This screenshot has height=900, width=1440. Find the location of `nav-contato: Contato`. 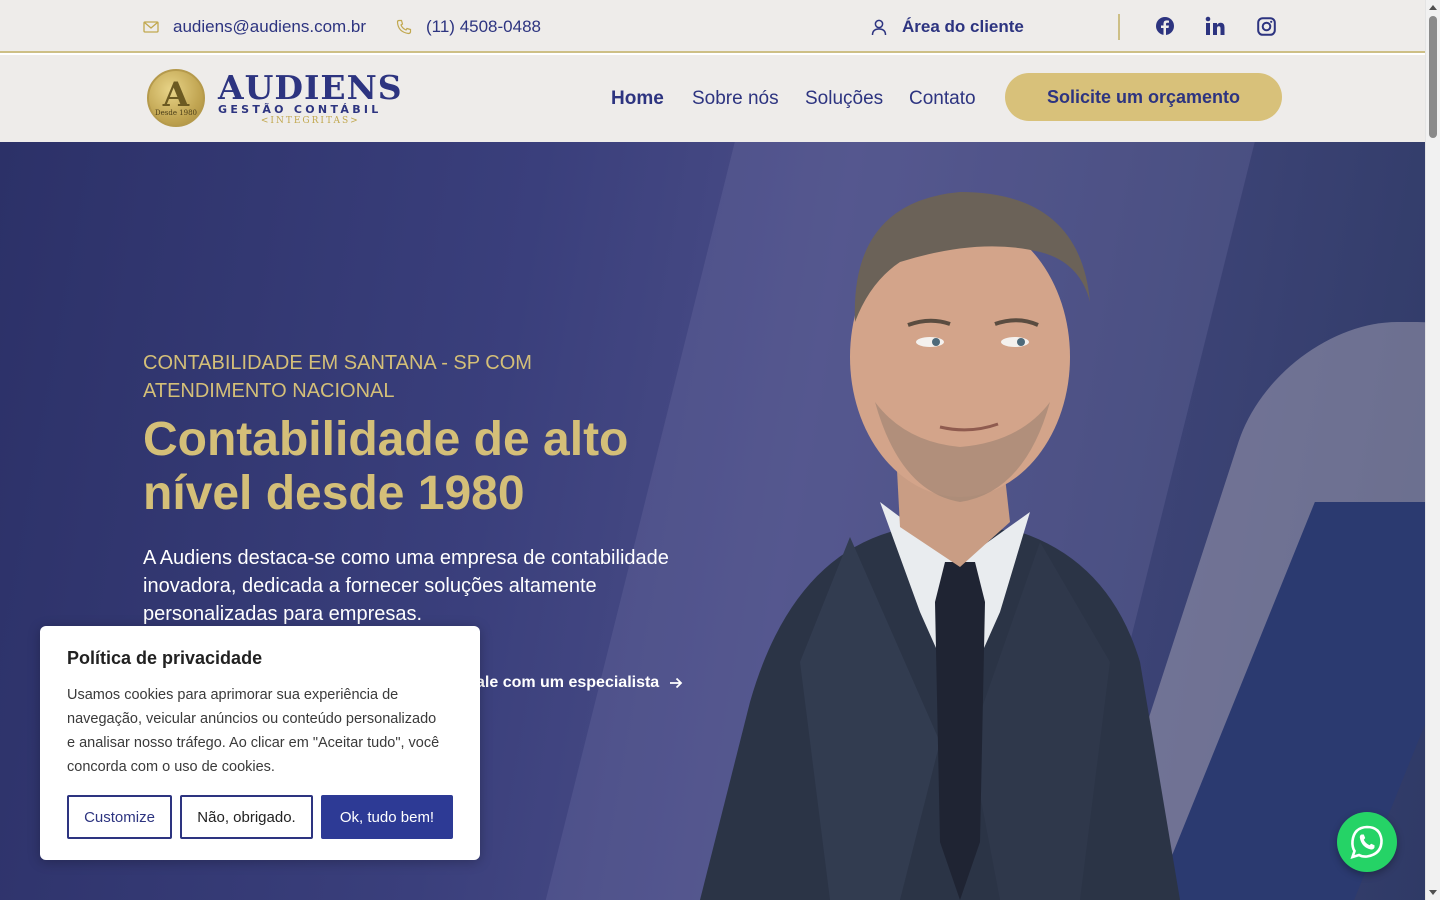

nav-contato: Contato is located at coordinates (942, 98).